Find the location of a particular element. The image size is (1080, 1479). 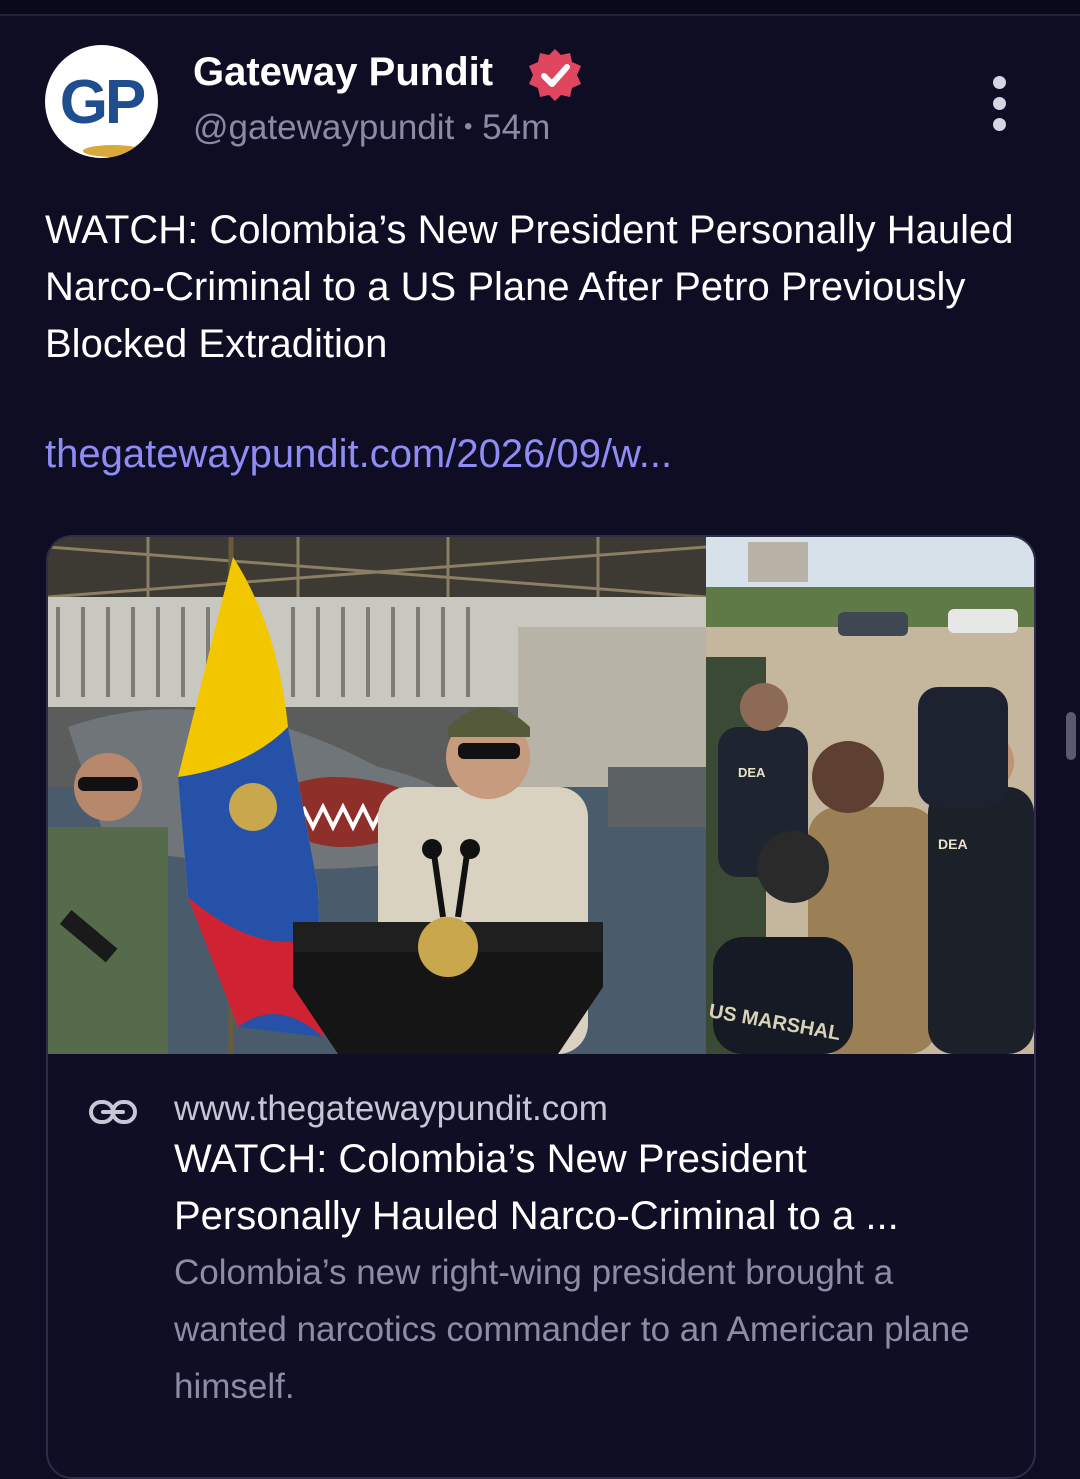

dea-label-b: DEA is located at coordinates (953, 844).